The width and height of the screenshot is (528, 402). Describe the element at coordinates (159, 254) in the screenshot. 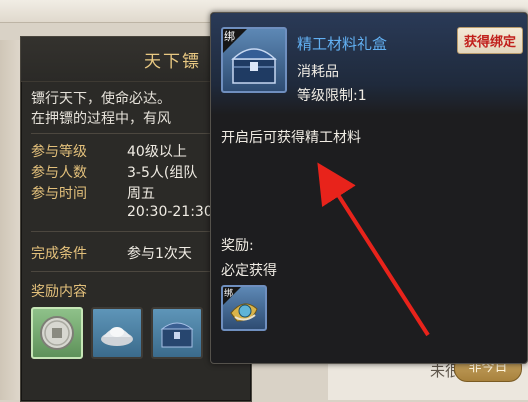

I see `complete-value: 参与1次天` at that location.